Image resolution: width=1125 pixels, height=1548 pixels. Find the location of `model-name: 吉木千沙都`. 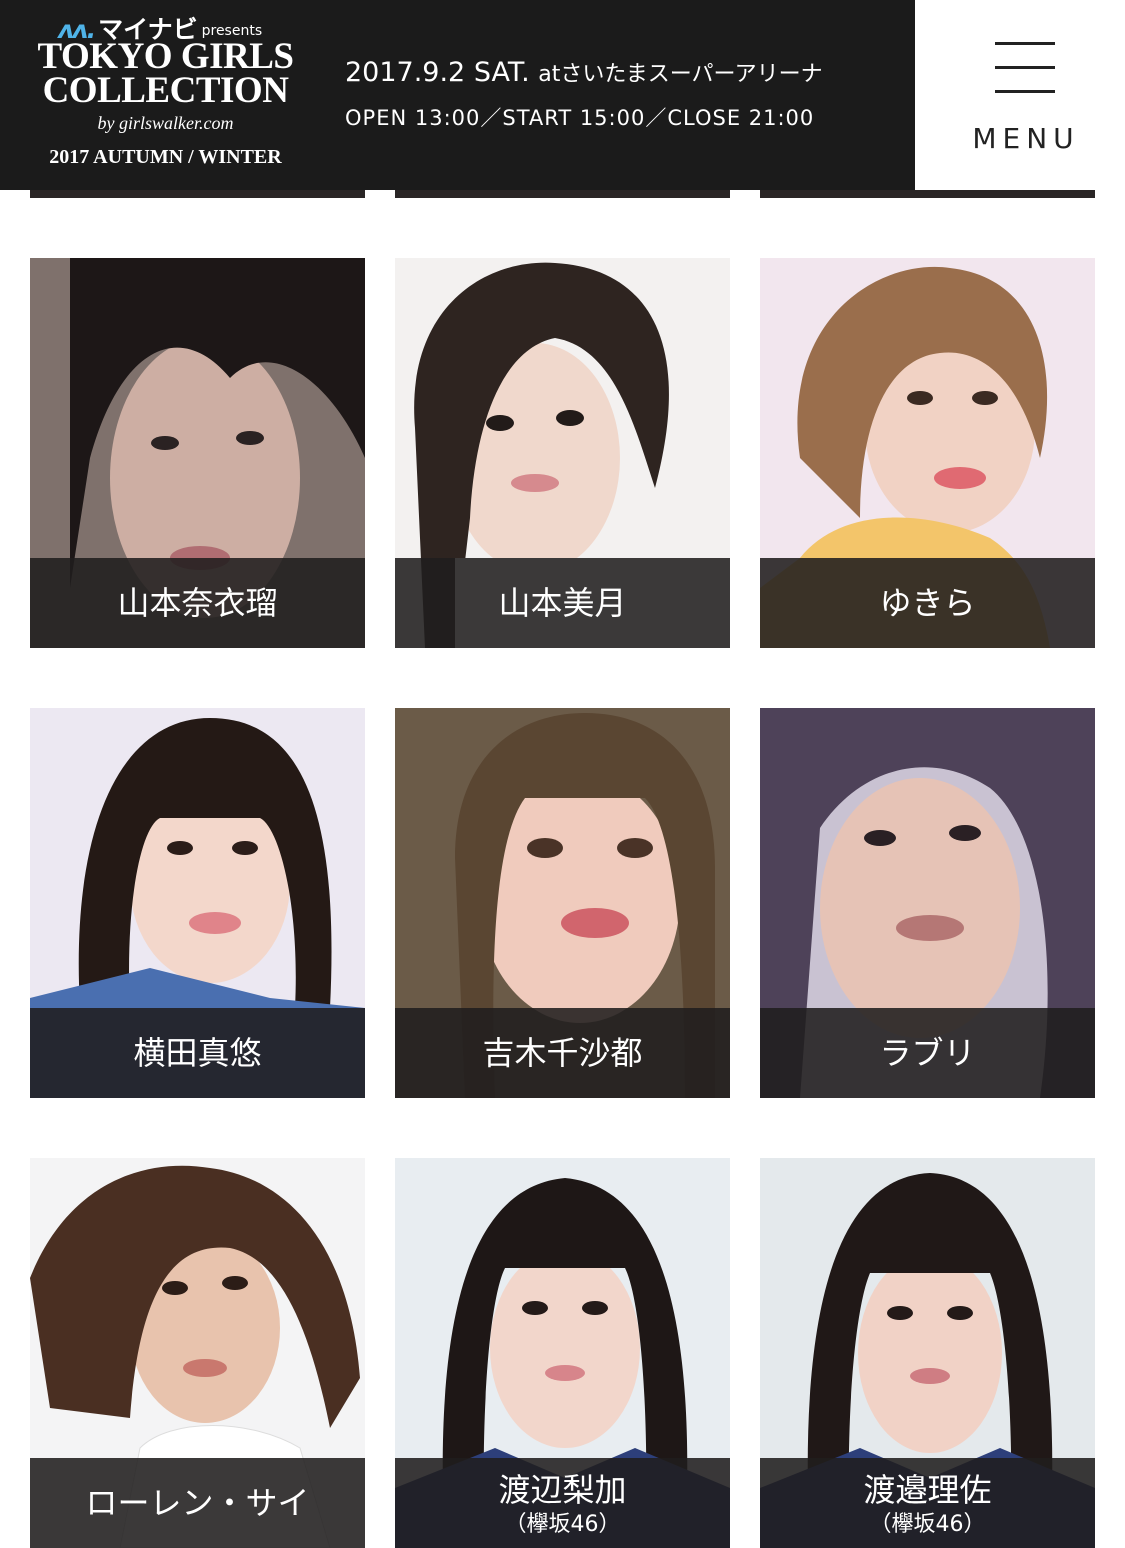

model-name: 吉木千沙都 is located at coordinates (562, 1053).